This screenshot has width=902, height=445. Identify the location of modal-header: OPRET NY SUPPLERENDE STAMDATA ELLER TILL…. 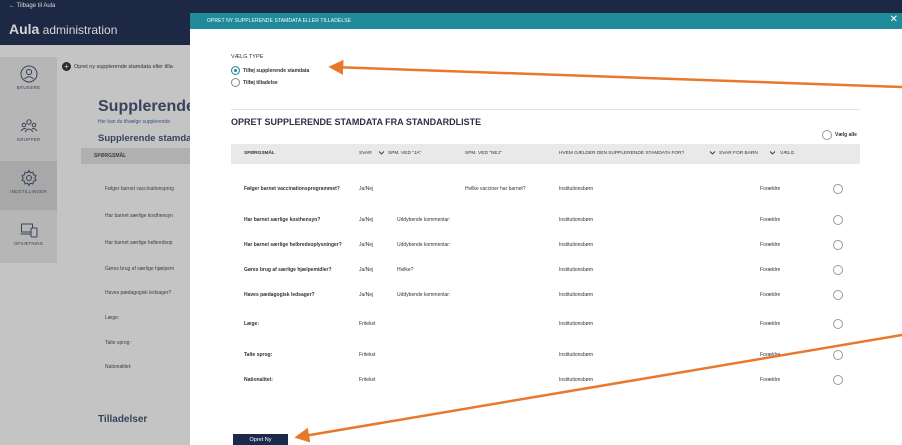
(546, 21).